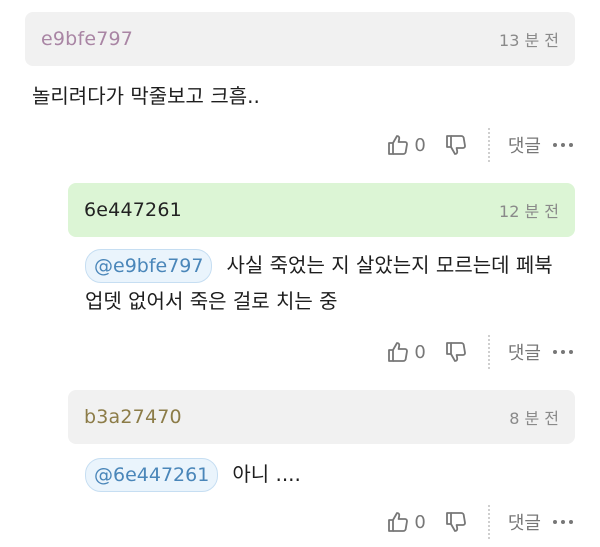 The image size is (600, 547). What do you see at coordinates (529, 40) in the screenshot?
I see `comment-time: 13 분 전` at bounding box center [529, 40].